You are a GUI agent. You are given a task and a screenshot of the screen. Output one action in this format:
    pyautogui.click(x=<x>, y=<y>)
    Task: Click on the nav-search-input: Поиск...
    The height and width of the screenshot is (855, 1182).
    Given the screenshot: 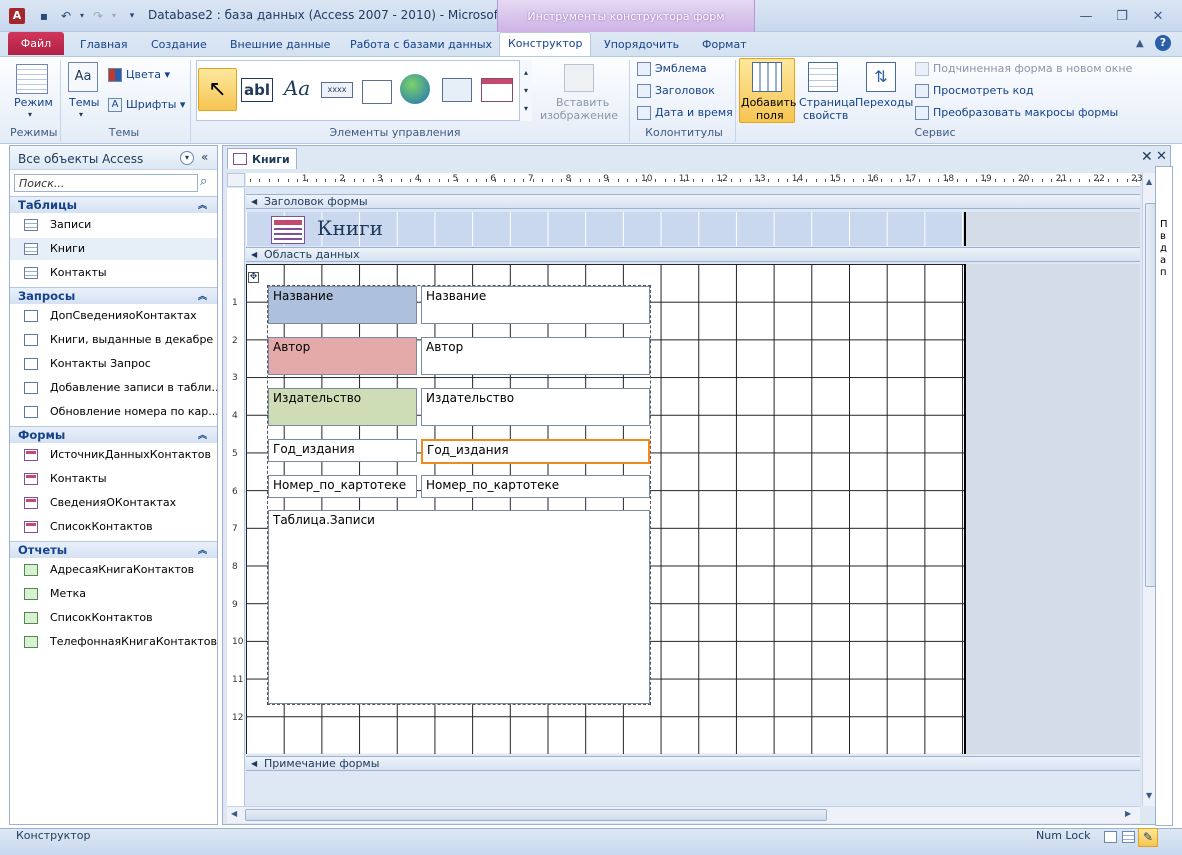 What is the action you would take?
    pyautogui.click(x=106, y=183)
    